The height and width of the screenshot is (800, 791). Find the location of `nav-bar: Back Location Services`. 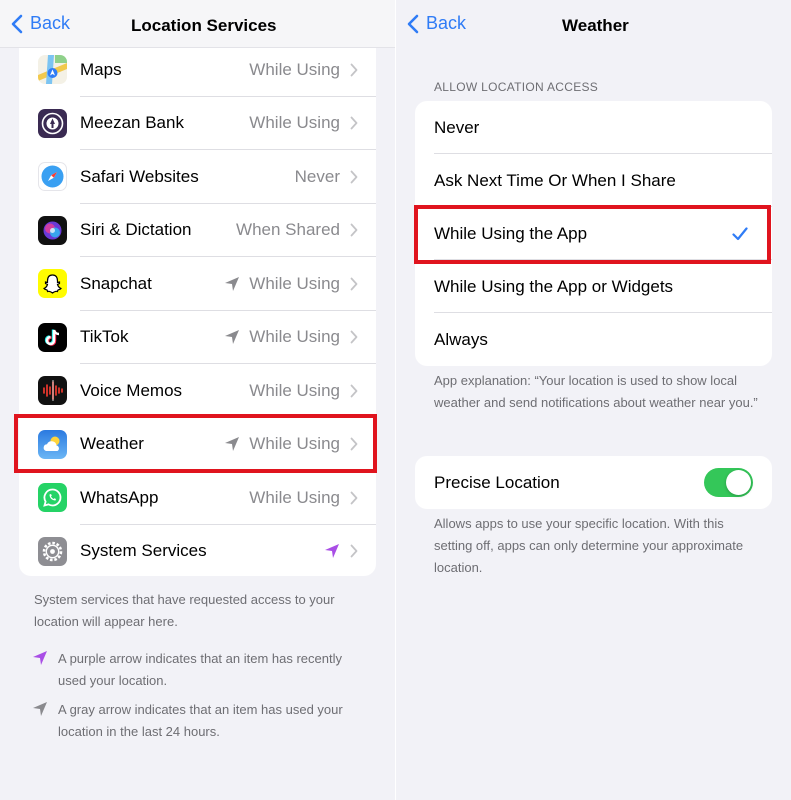

nav-bar: Back Location Services is located at coordinates (197, 24).